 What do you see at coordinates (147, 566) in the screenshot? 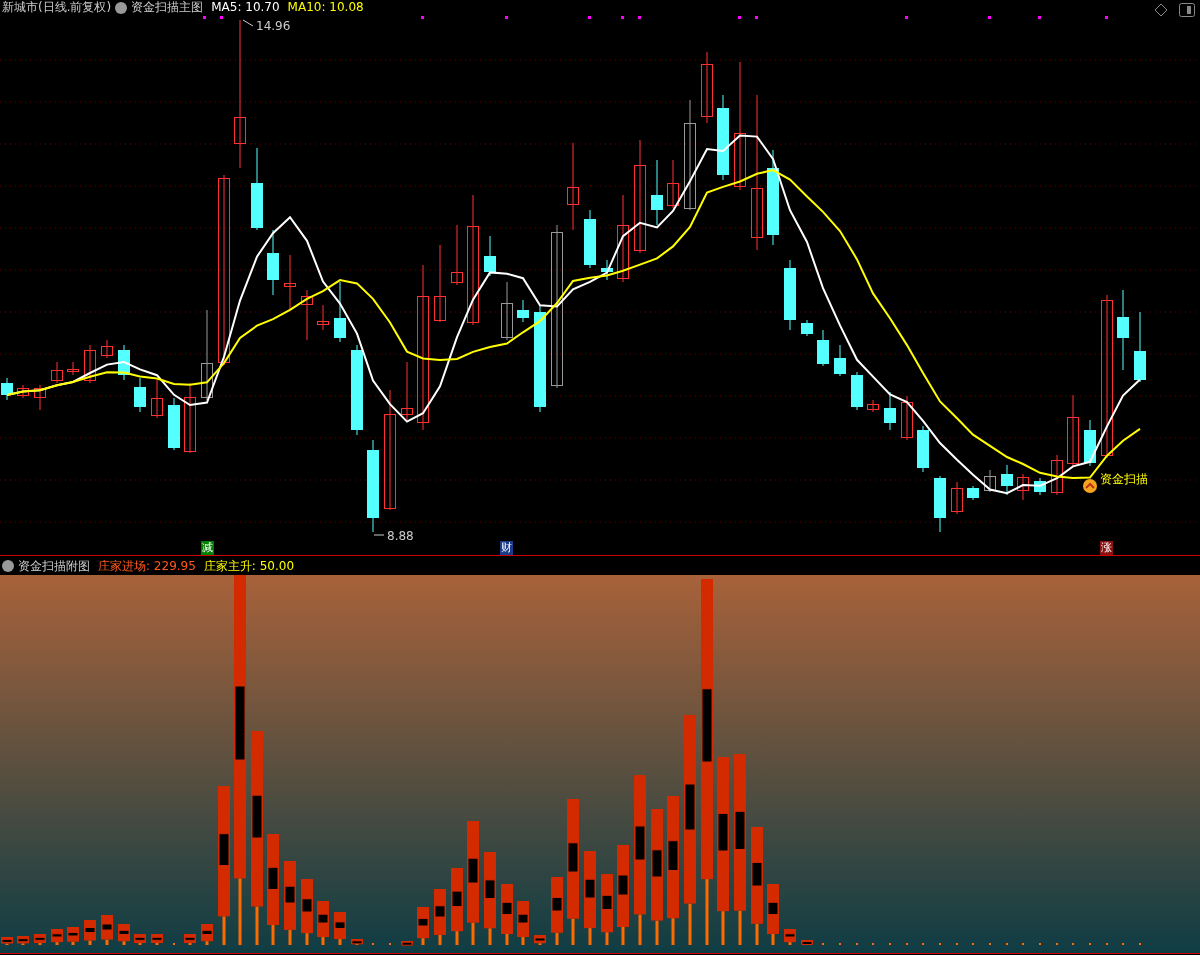
I see `legend-value: 庄家进场: 229.95` at bounding box center [147, 566].